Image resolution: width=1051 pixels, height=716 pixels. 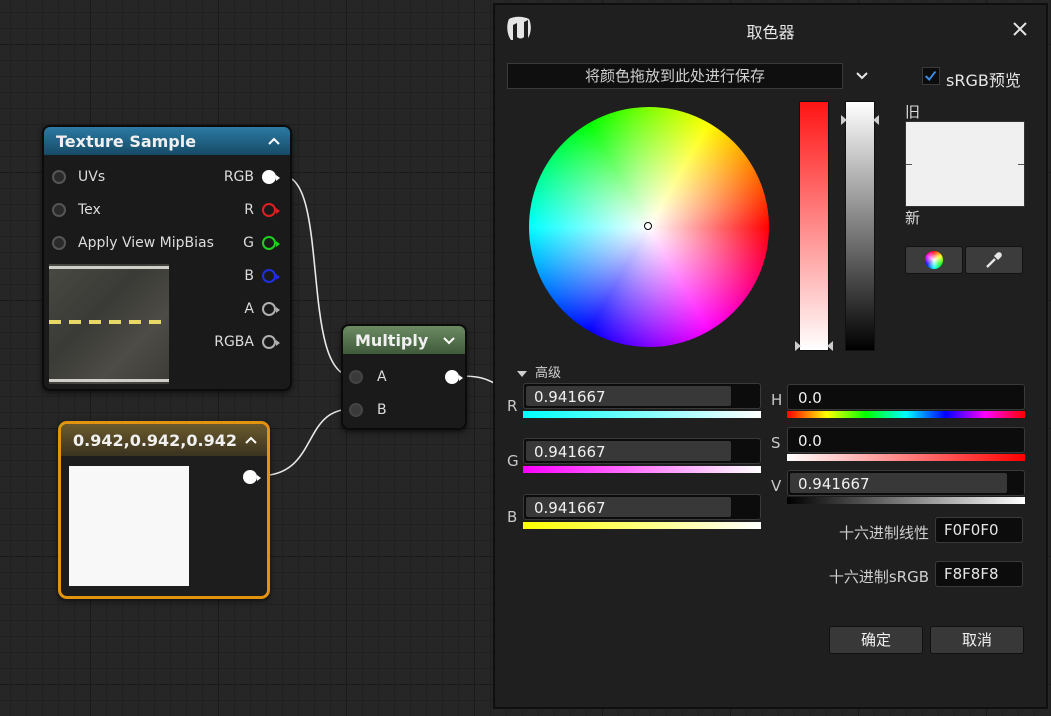 I want to click on texture-sample-header: Texture Sample, so click(x=167, y=141).